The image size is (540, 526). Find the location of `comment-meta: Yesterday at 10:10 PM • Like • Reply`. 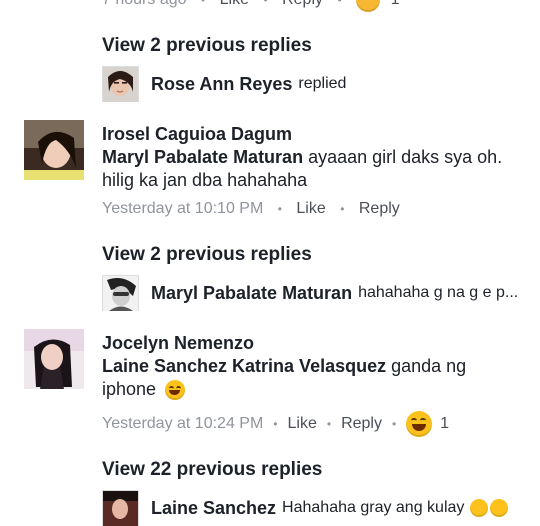

comment-meta: Yesterday at 10:10 PM • Like • Reply is located at coordinates (251, 209).